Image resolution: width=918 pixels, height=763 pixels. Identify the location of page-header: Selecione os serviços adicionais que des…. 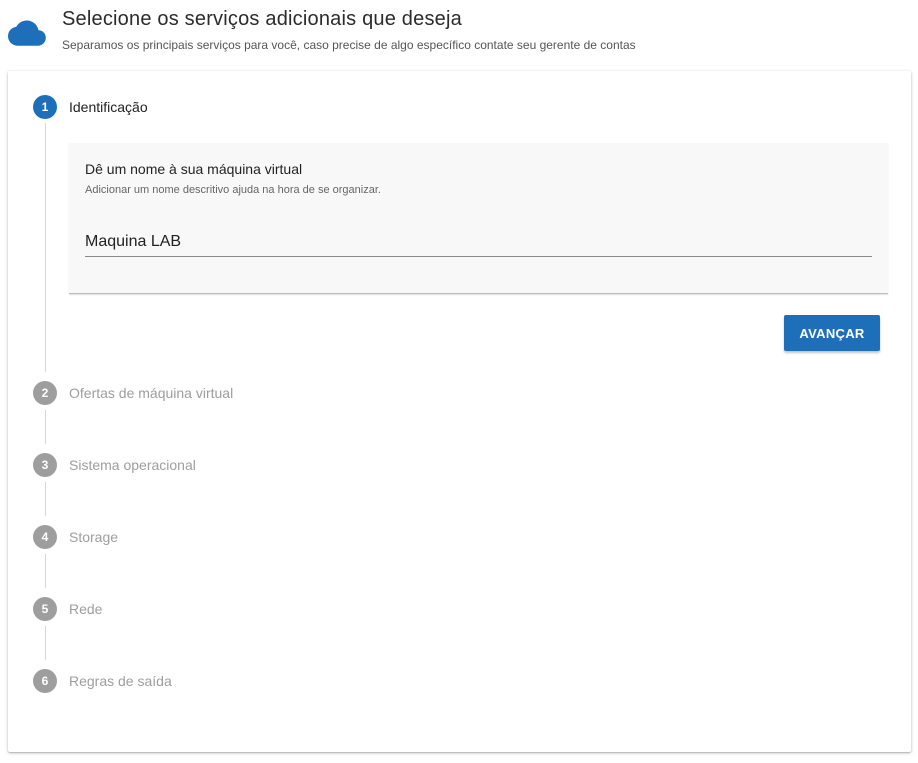
(459, 35).